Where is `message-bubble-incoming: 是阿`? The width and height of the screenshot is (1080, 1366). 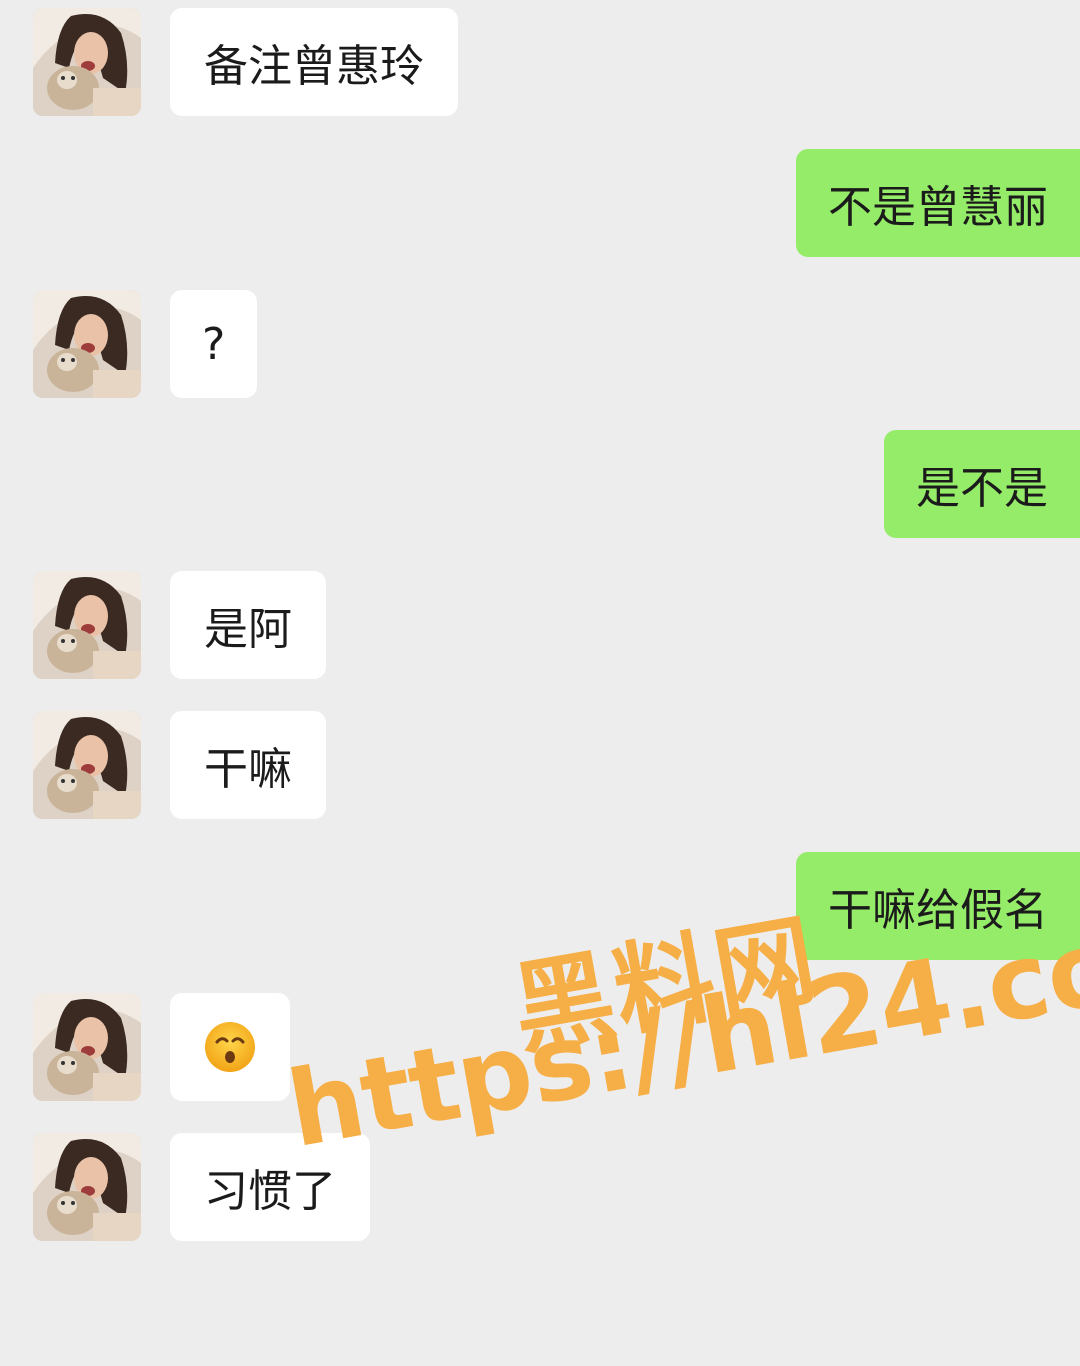 message-bubble-incoming: 是阿 is located at coordinates (248, 625).